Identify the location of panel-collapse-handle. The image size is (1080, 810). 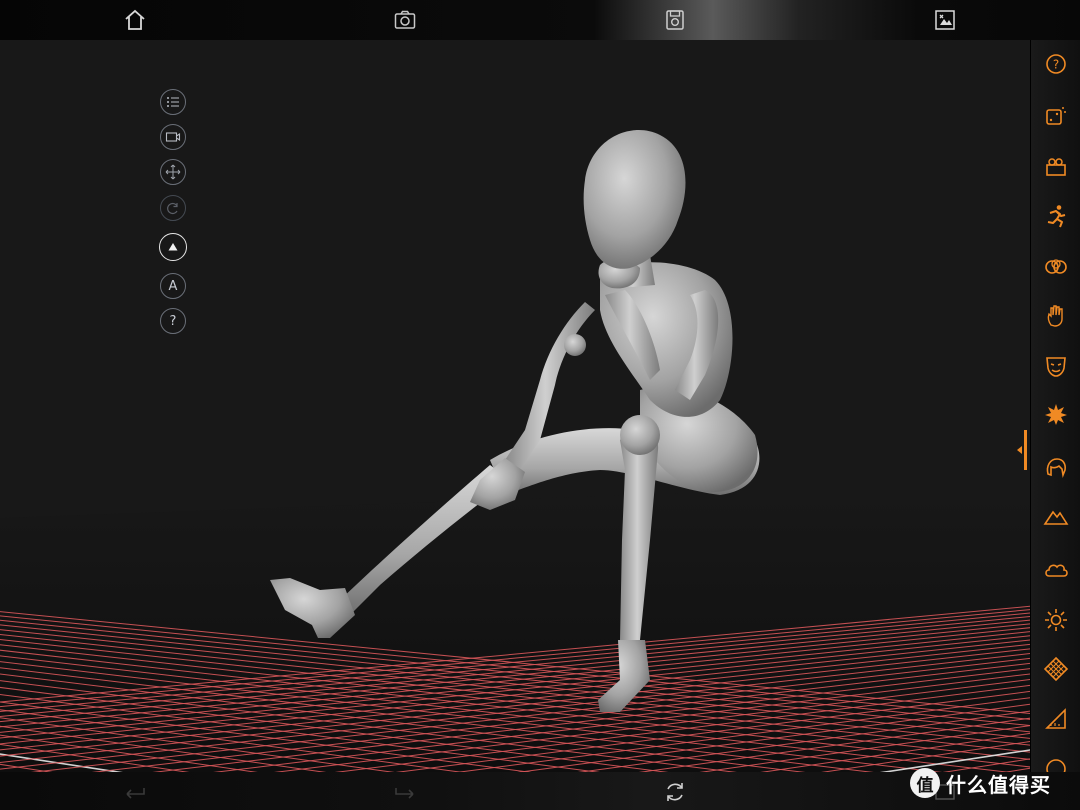
(1021, 450).